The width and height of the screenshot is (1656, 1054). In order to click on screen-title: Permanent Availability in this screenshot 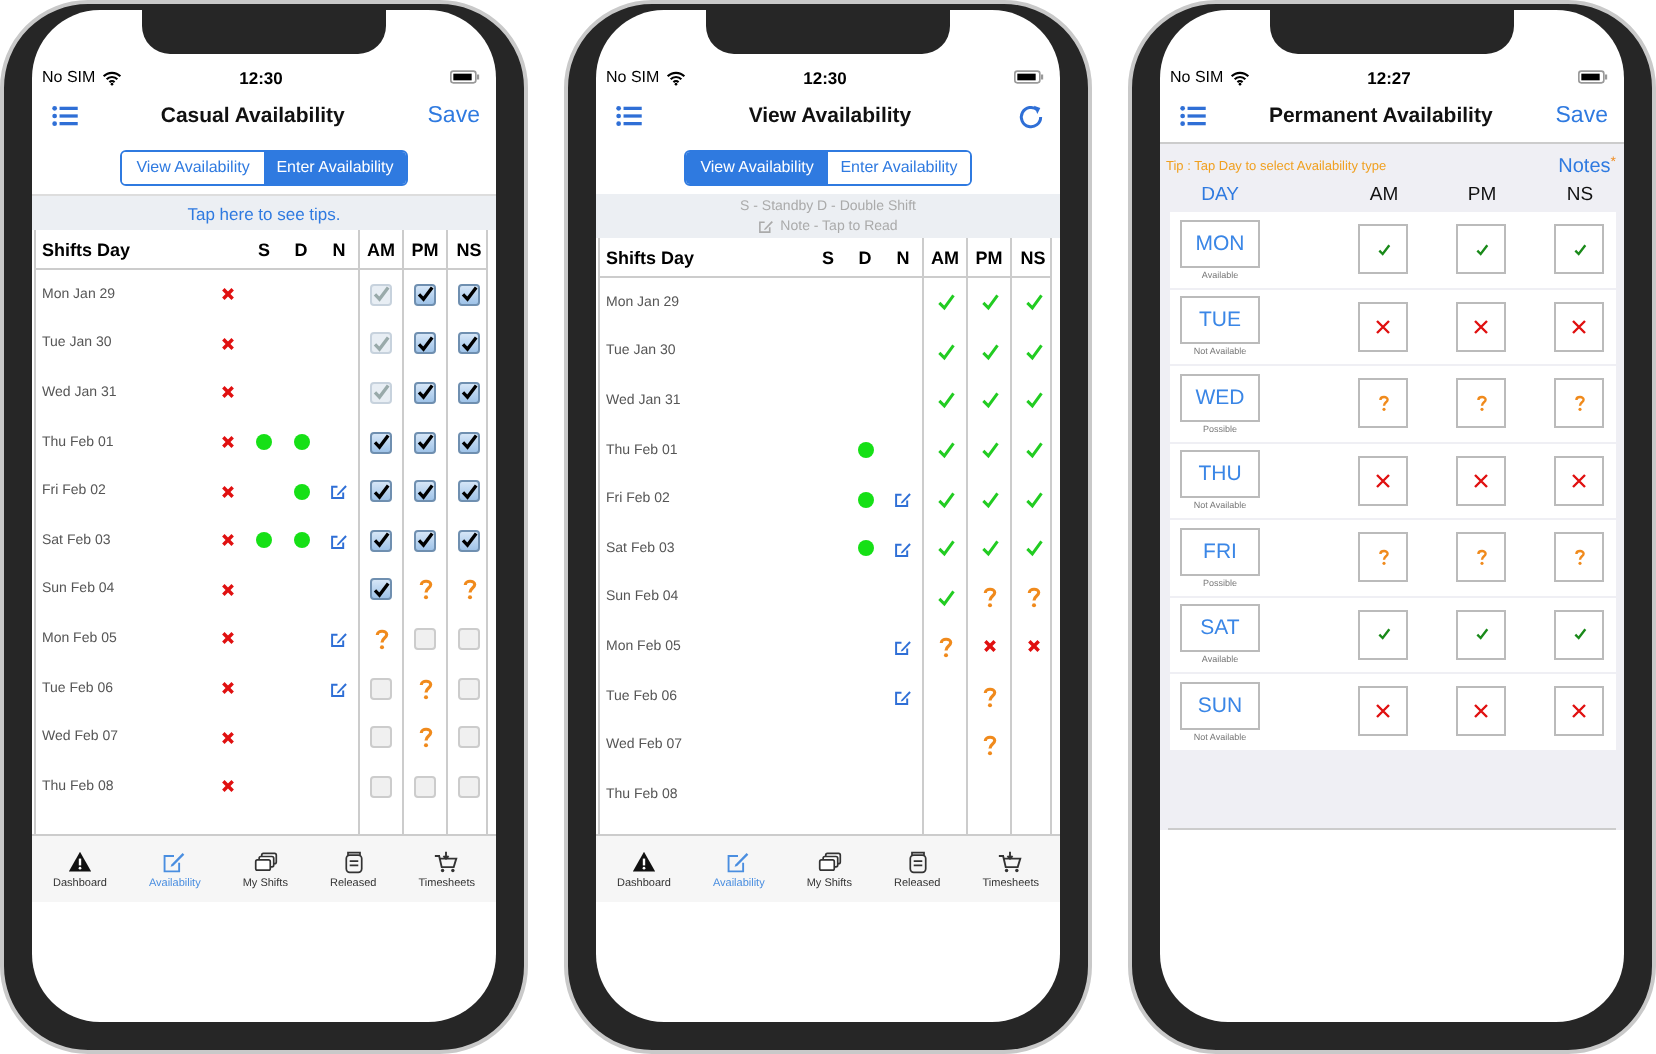, I will do `click(1380, 116)`.